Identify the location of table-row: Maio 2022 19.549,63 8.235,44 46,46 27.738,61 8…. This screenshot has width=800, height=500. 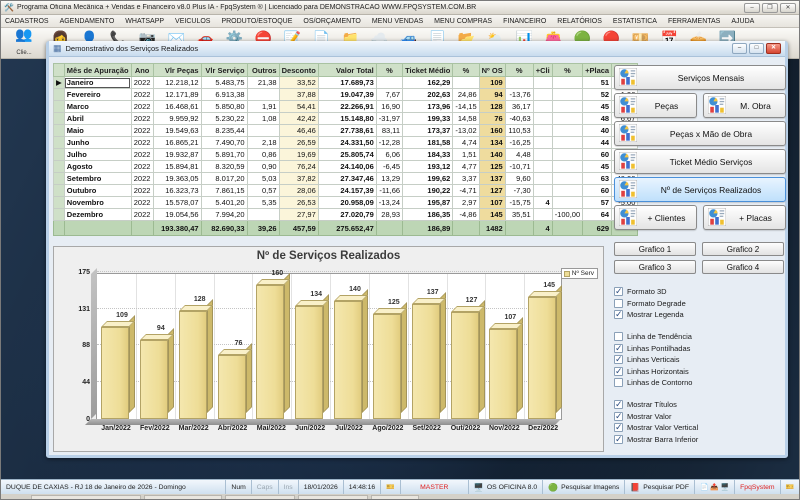
(346, 130).